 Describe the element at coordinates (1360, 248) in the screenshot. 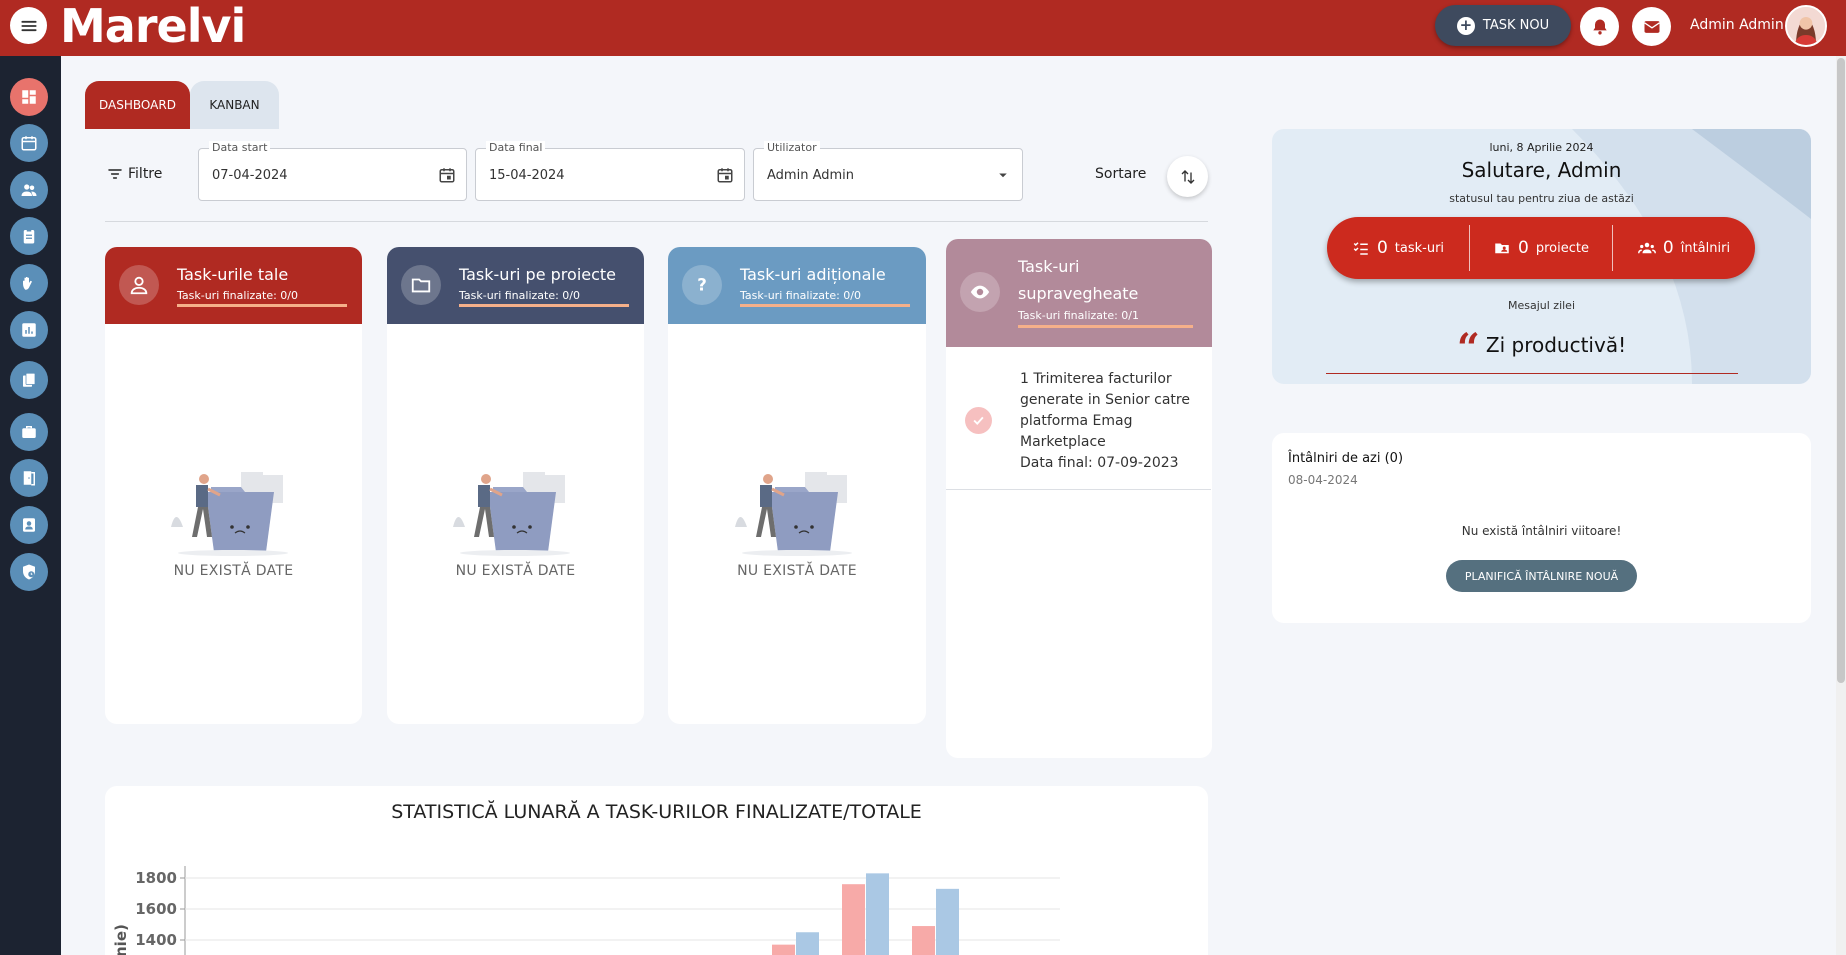

I see `checklist-icon` at that location.